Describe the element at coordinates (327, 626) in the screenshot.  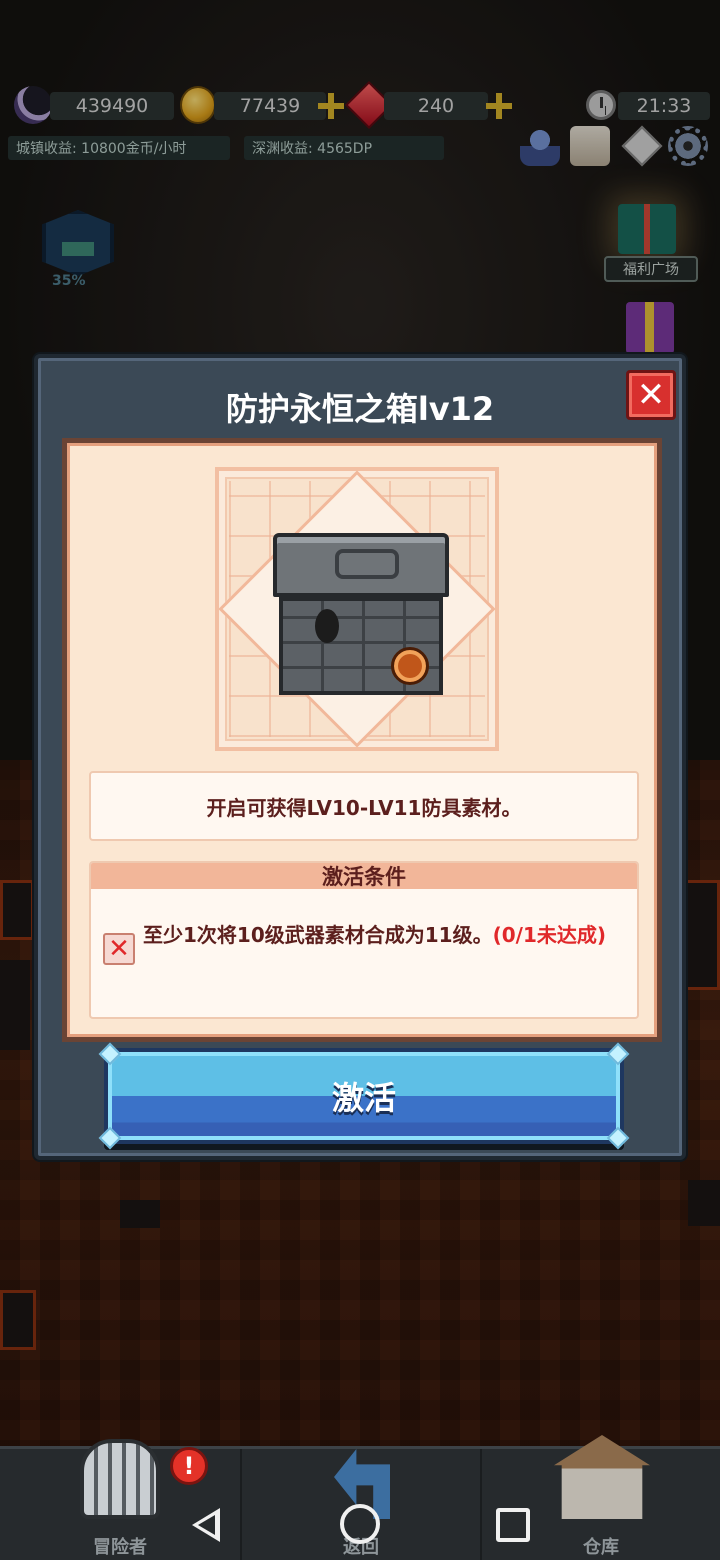
I see `chest-keyhole` at that location.